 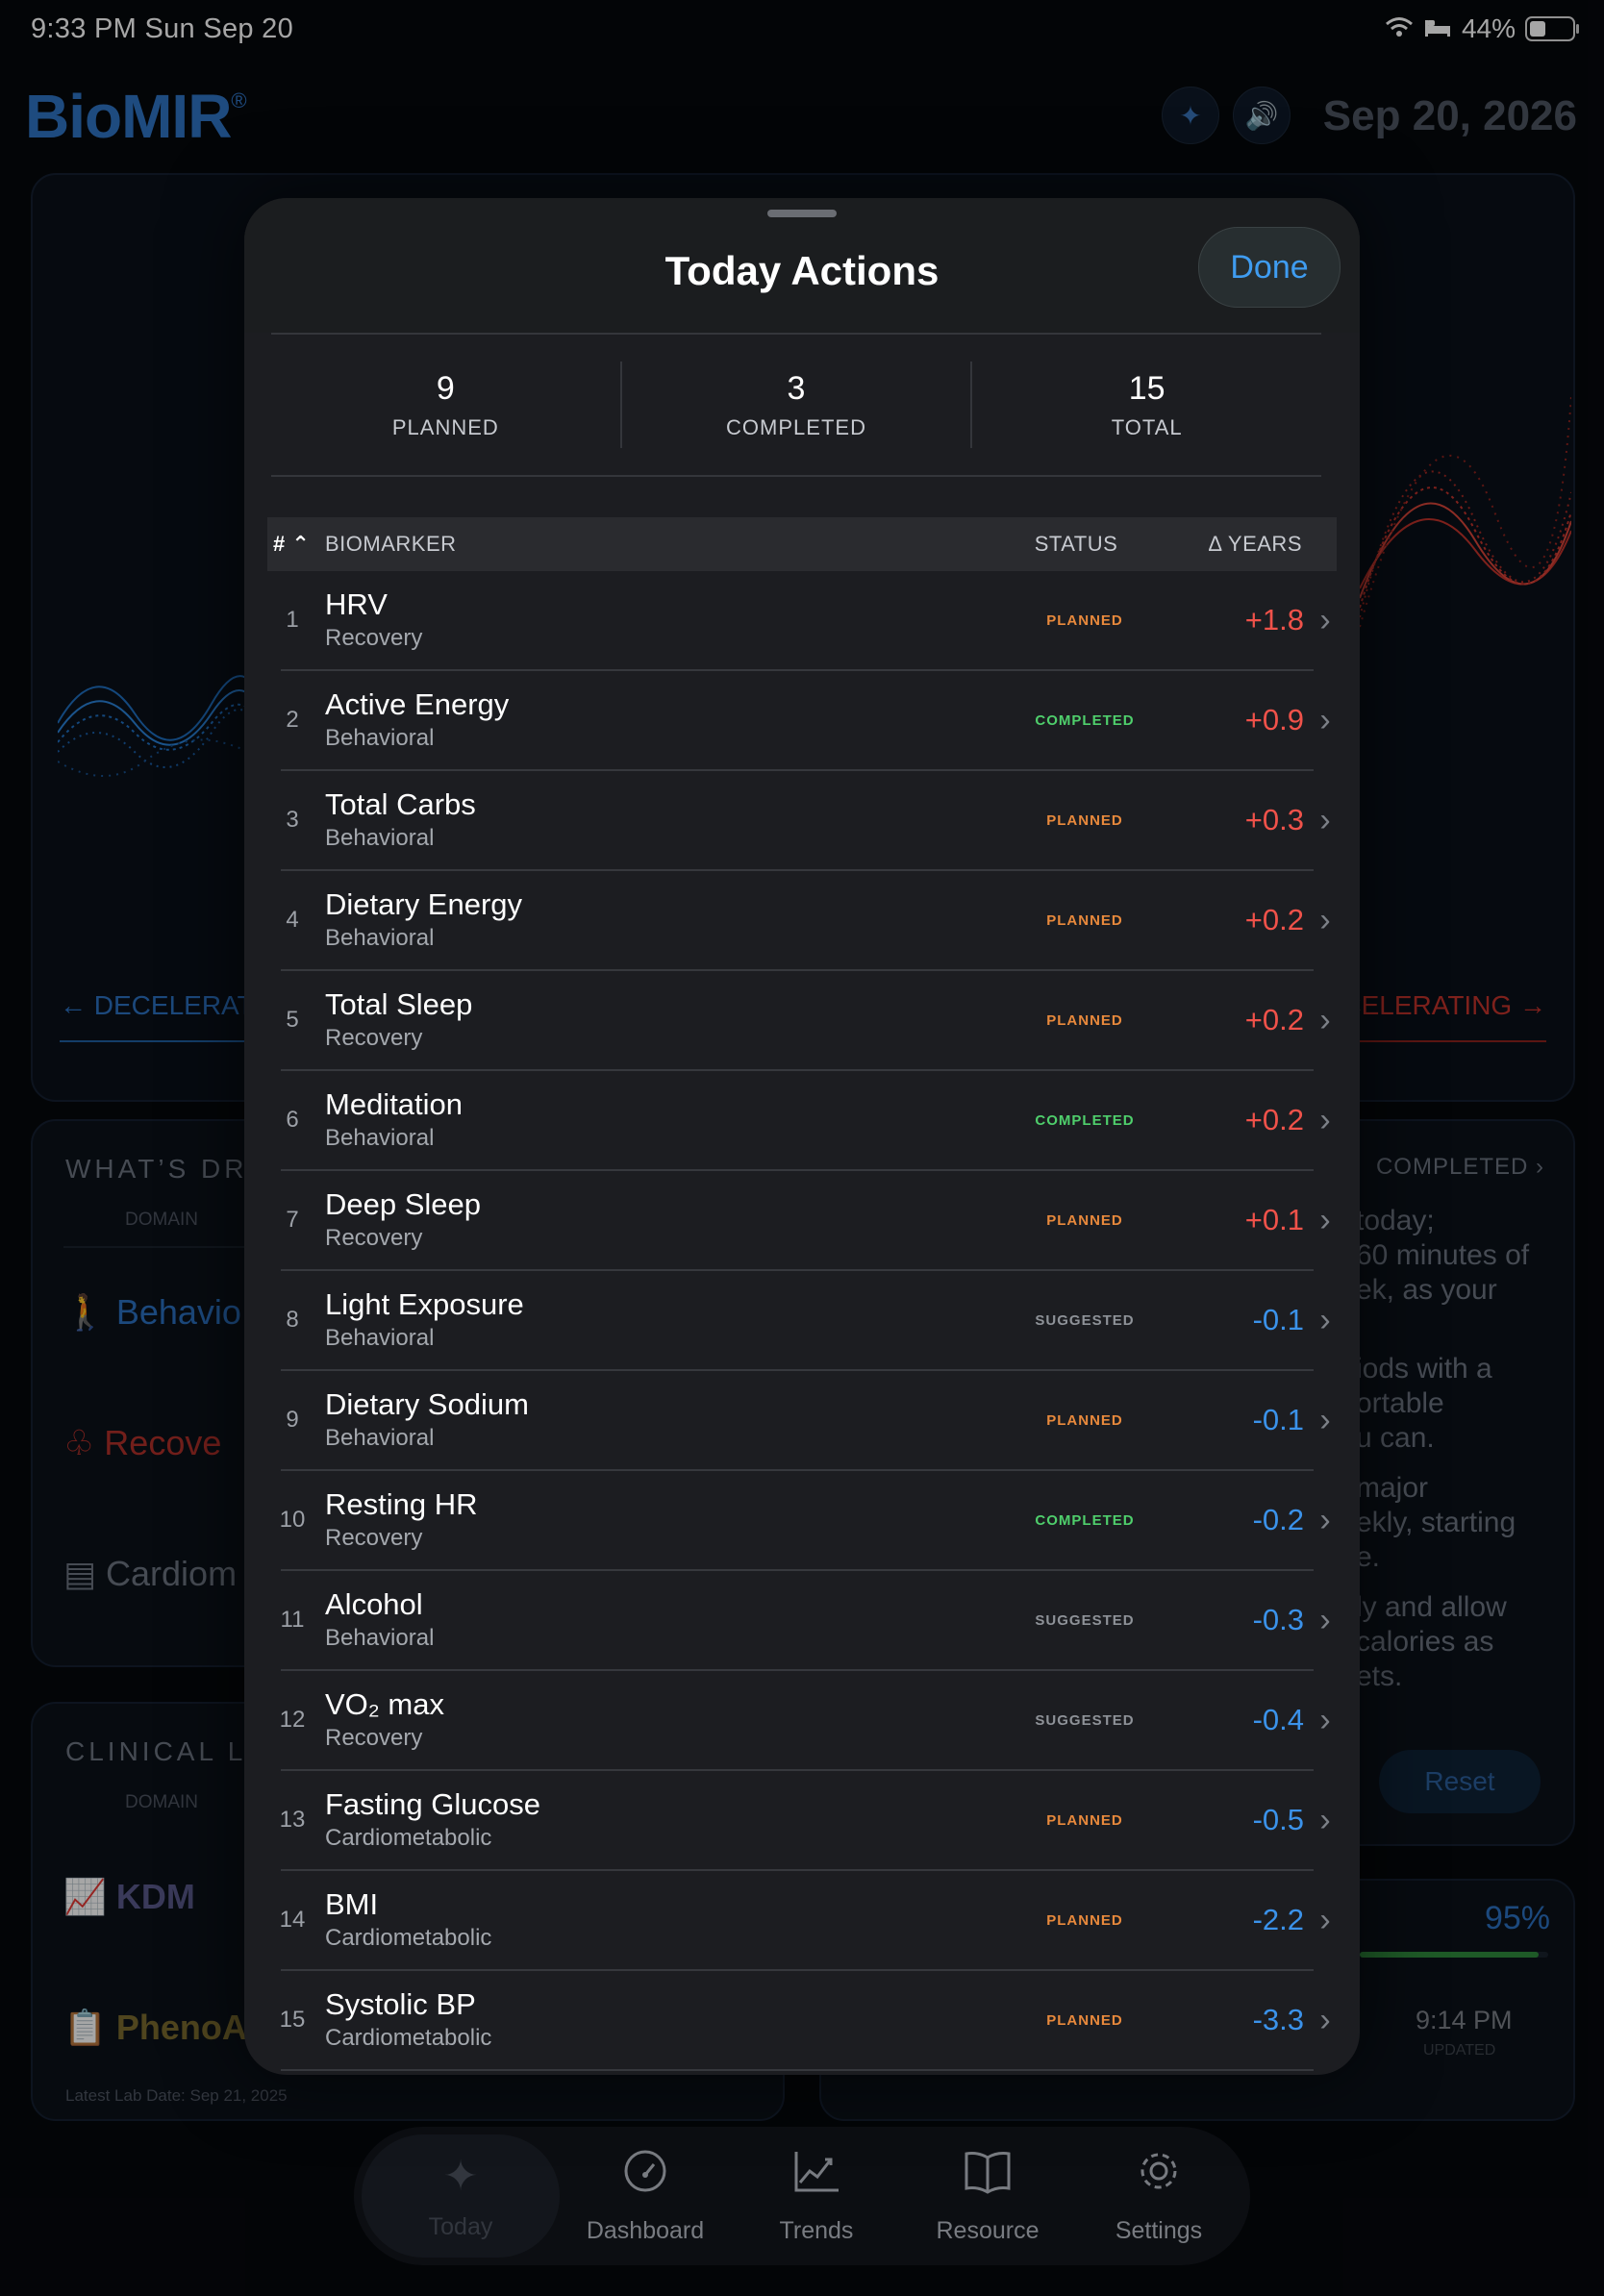 I want to click on table-row: 4 Dietary Energy Behavioral PLANNED +0.2 ›, so click(x=806, y=921).